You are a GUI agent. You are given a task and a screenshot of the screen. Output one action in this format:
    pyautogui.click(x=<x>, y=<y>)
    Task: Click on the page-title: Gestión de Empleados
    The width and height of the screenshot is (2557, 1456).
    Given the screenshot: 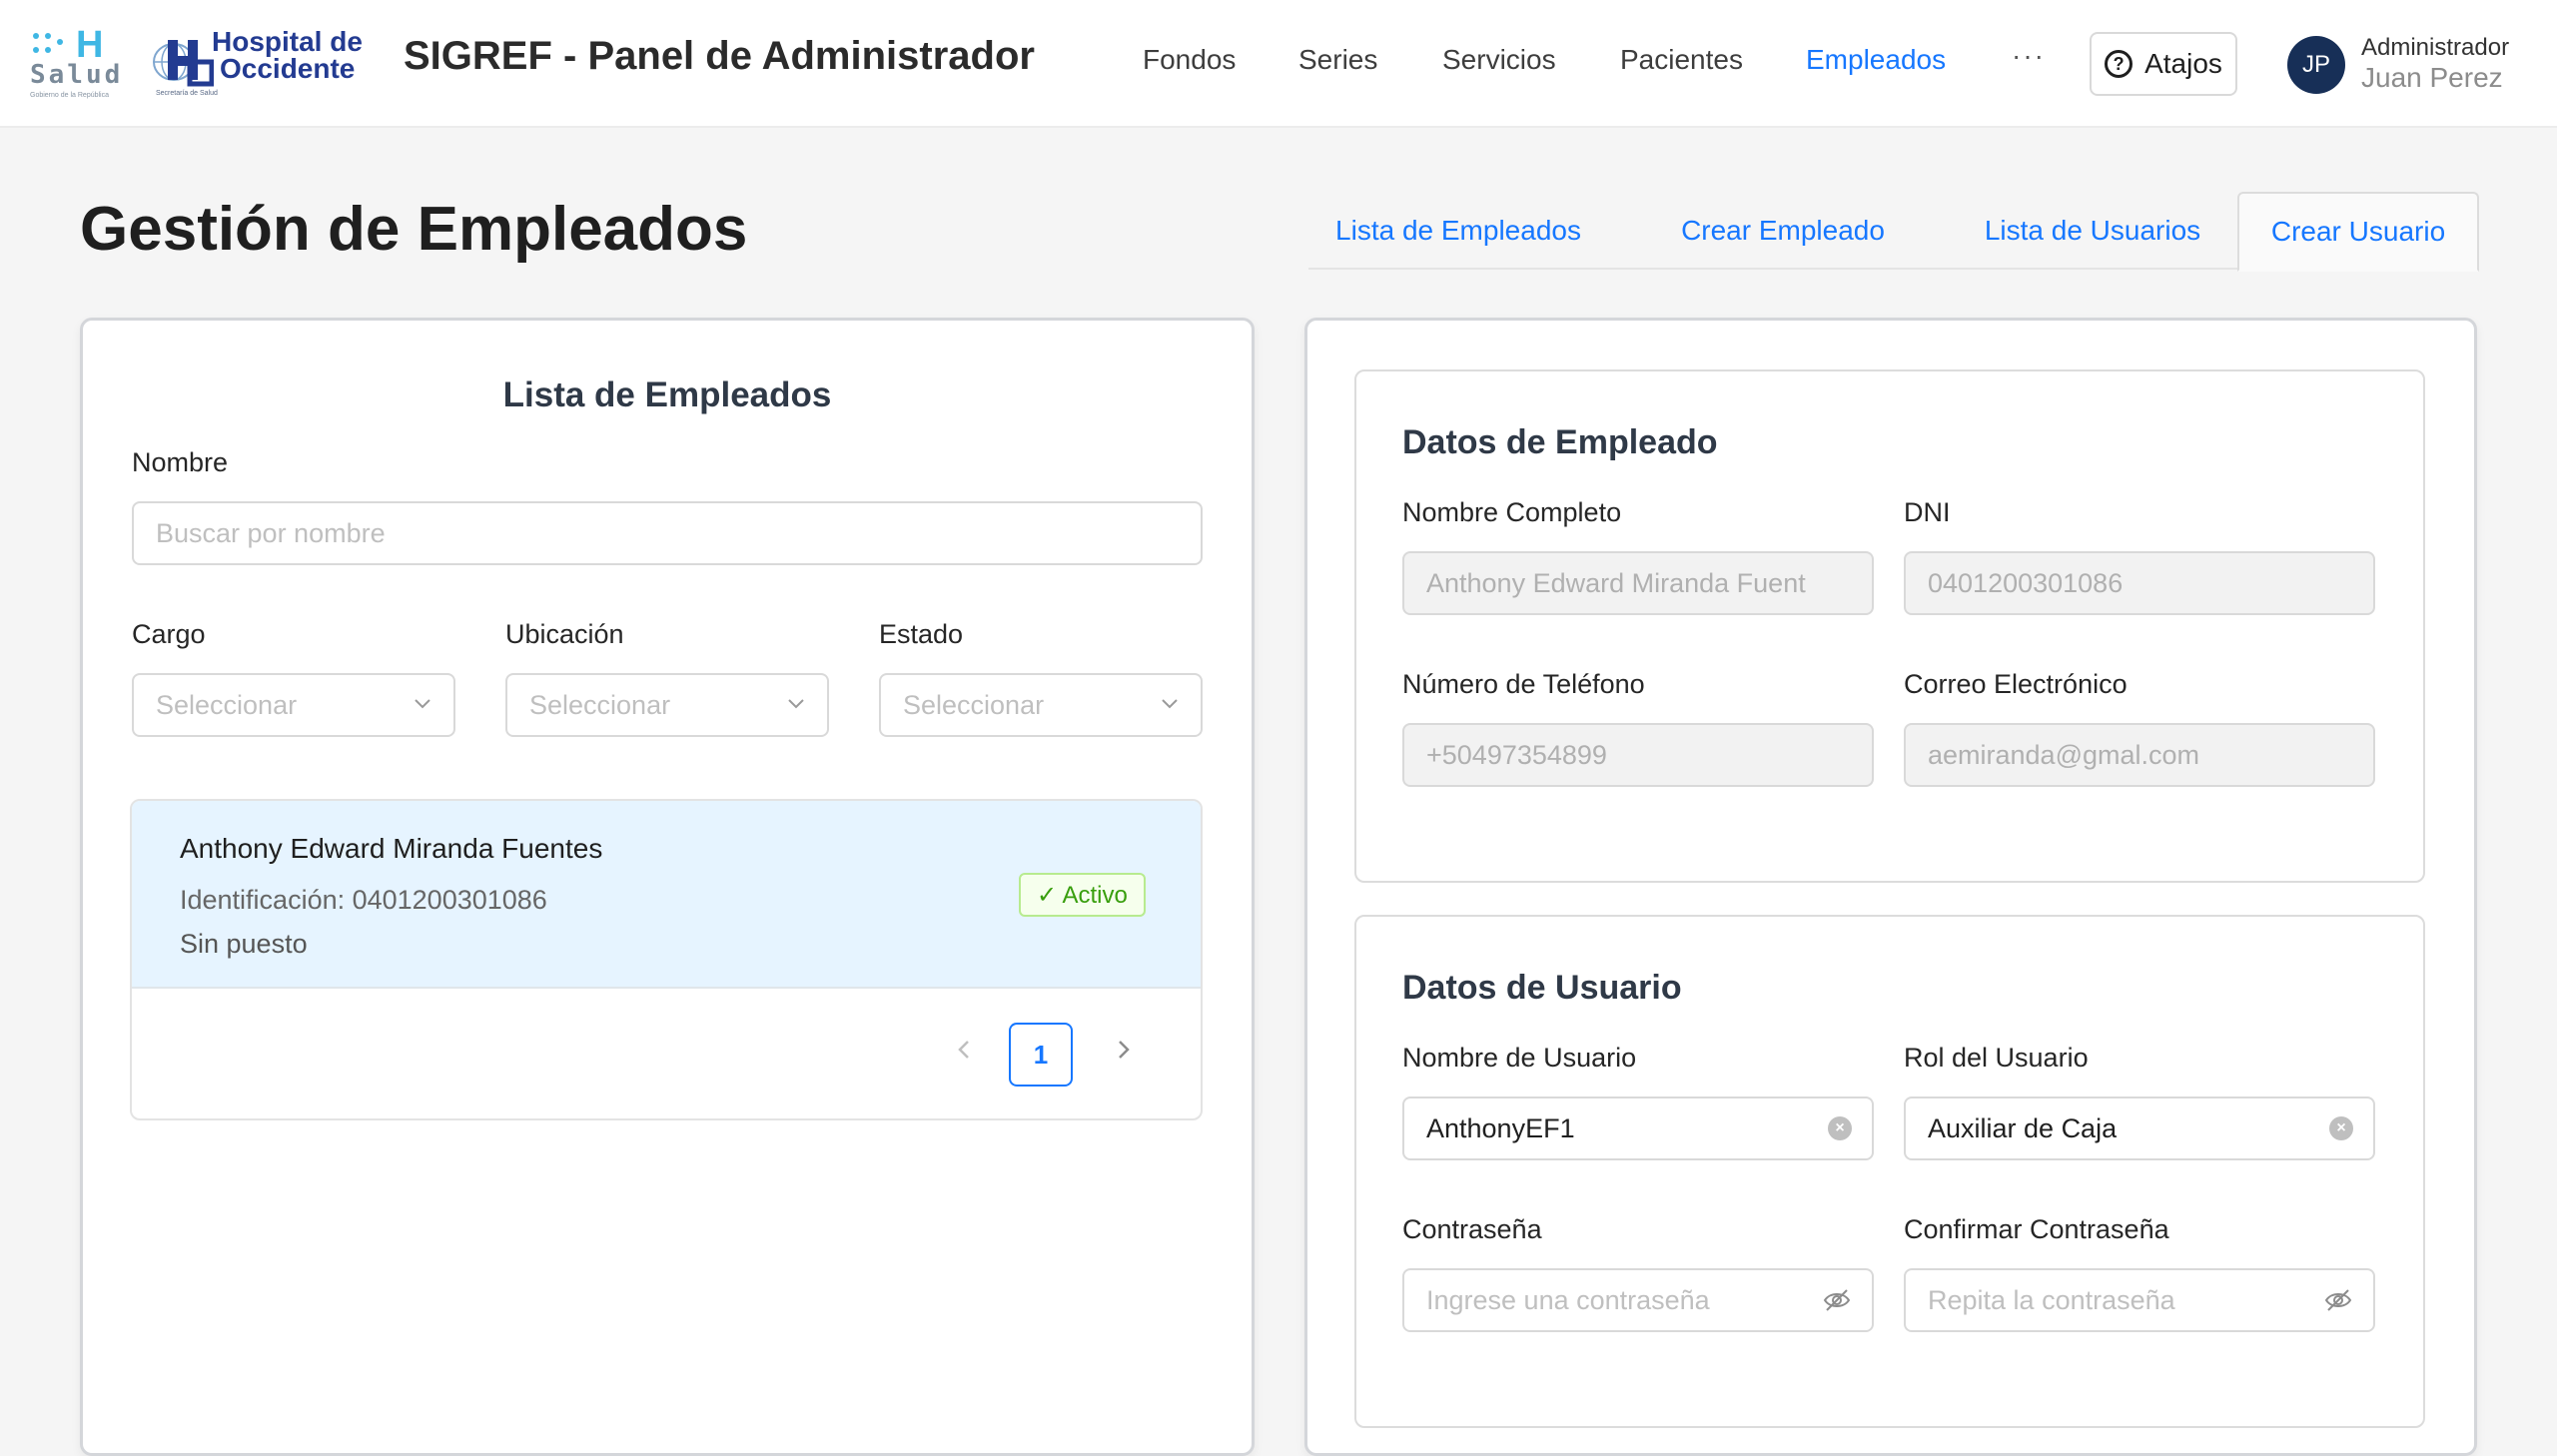 What is the action you would take?
    pyautogui.click(x=414, y=229)
    